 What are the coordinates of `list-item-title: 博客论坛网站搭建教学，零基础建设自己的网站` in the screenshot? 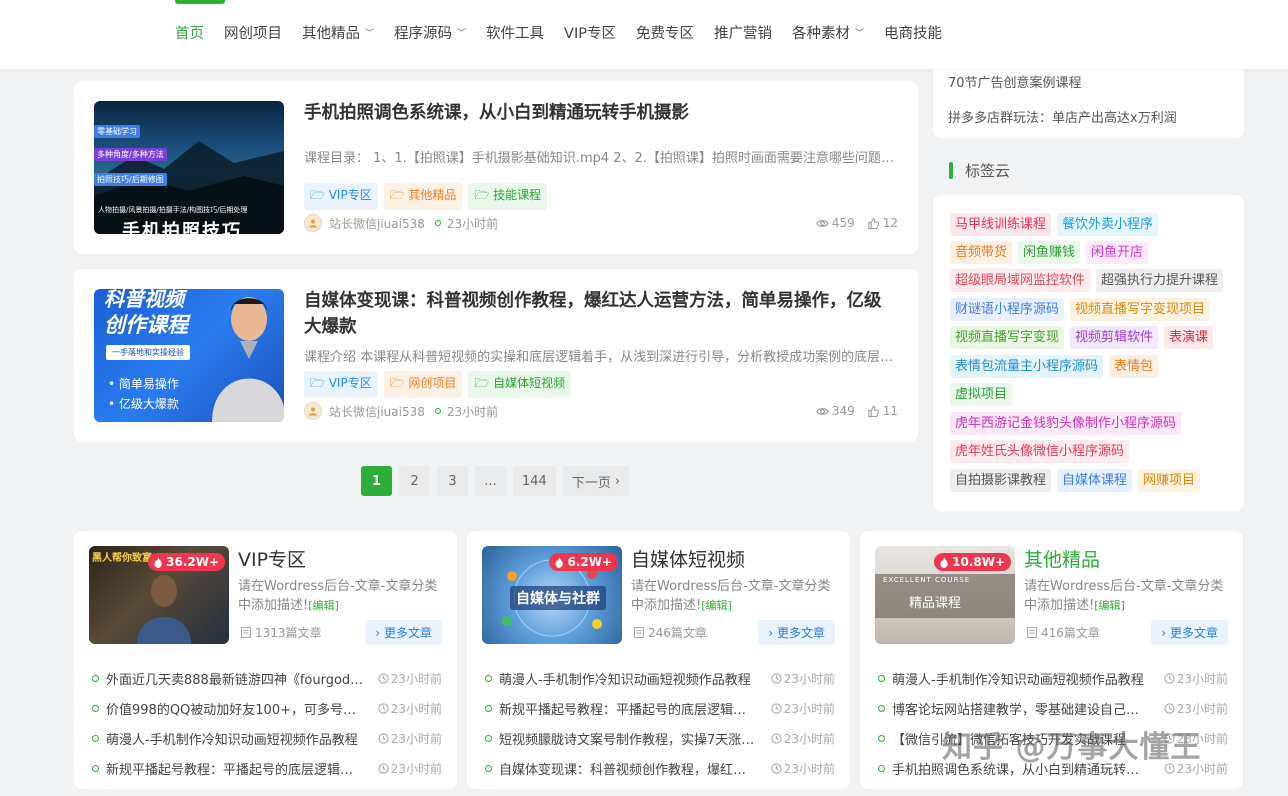 It's located at (1022, 710).